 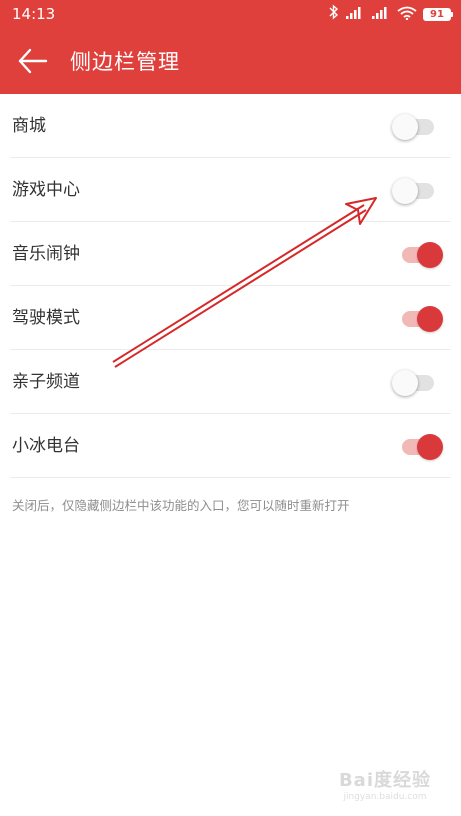 What do you see at coordinates (34, 66) in the screenshot?
I see `arrow-left-icon` at bounding box center [34, 66].